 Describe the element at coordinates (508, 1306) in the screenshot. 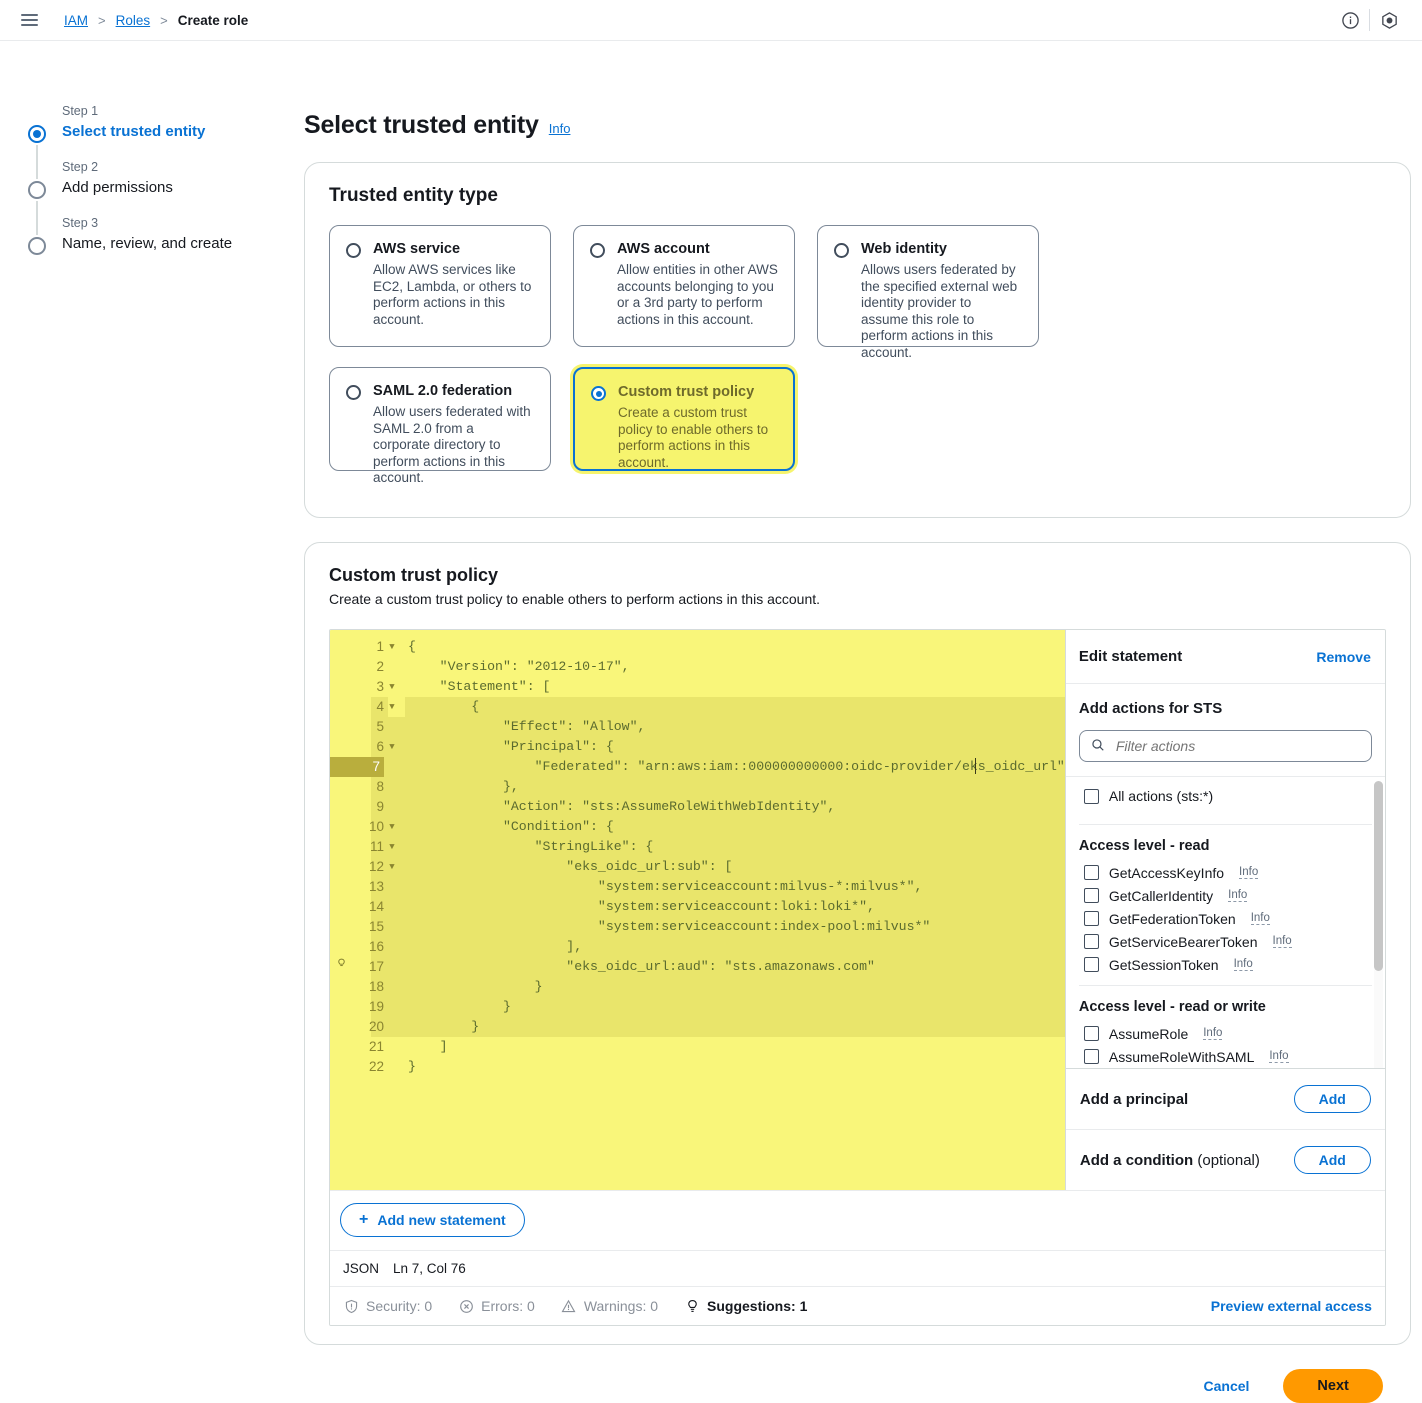

I see `errors-status-label: Errors: 0` at that location.